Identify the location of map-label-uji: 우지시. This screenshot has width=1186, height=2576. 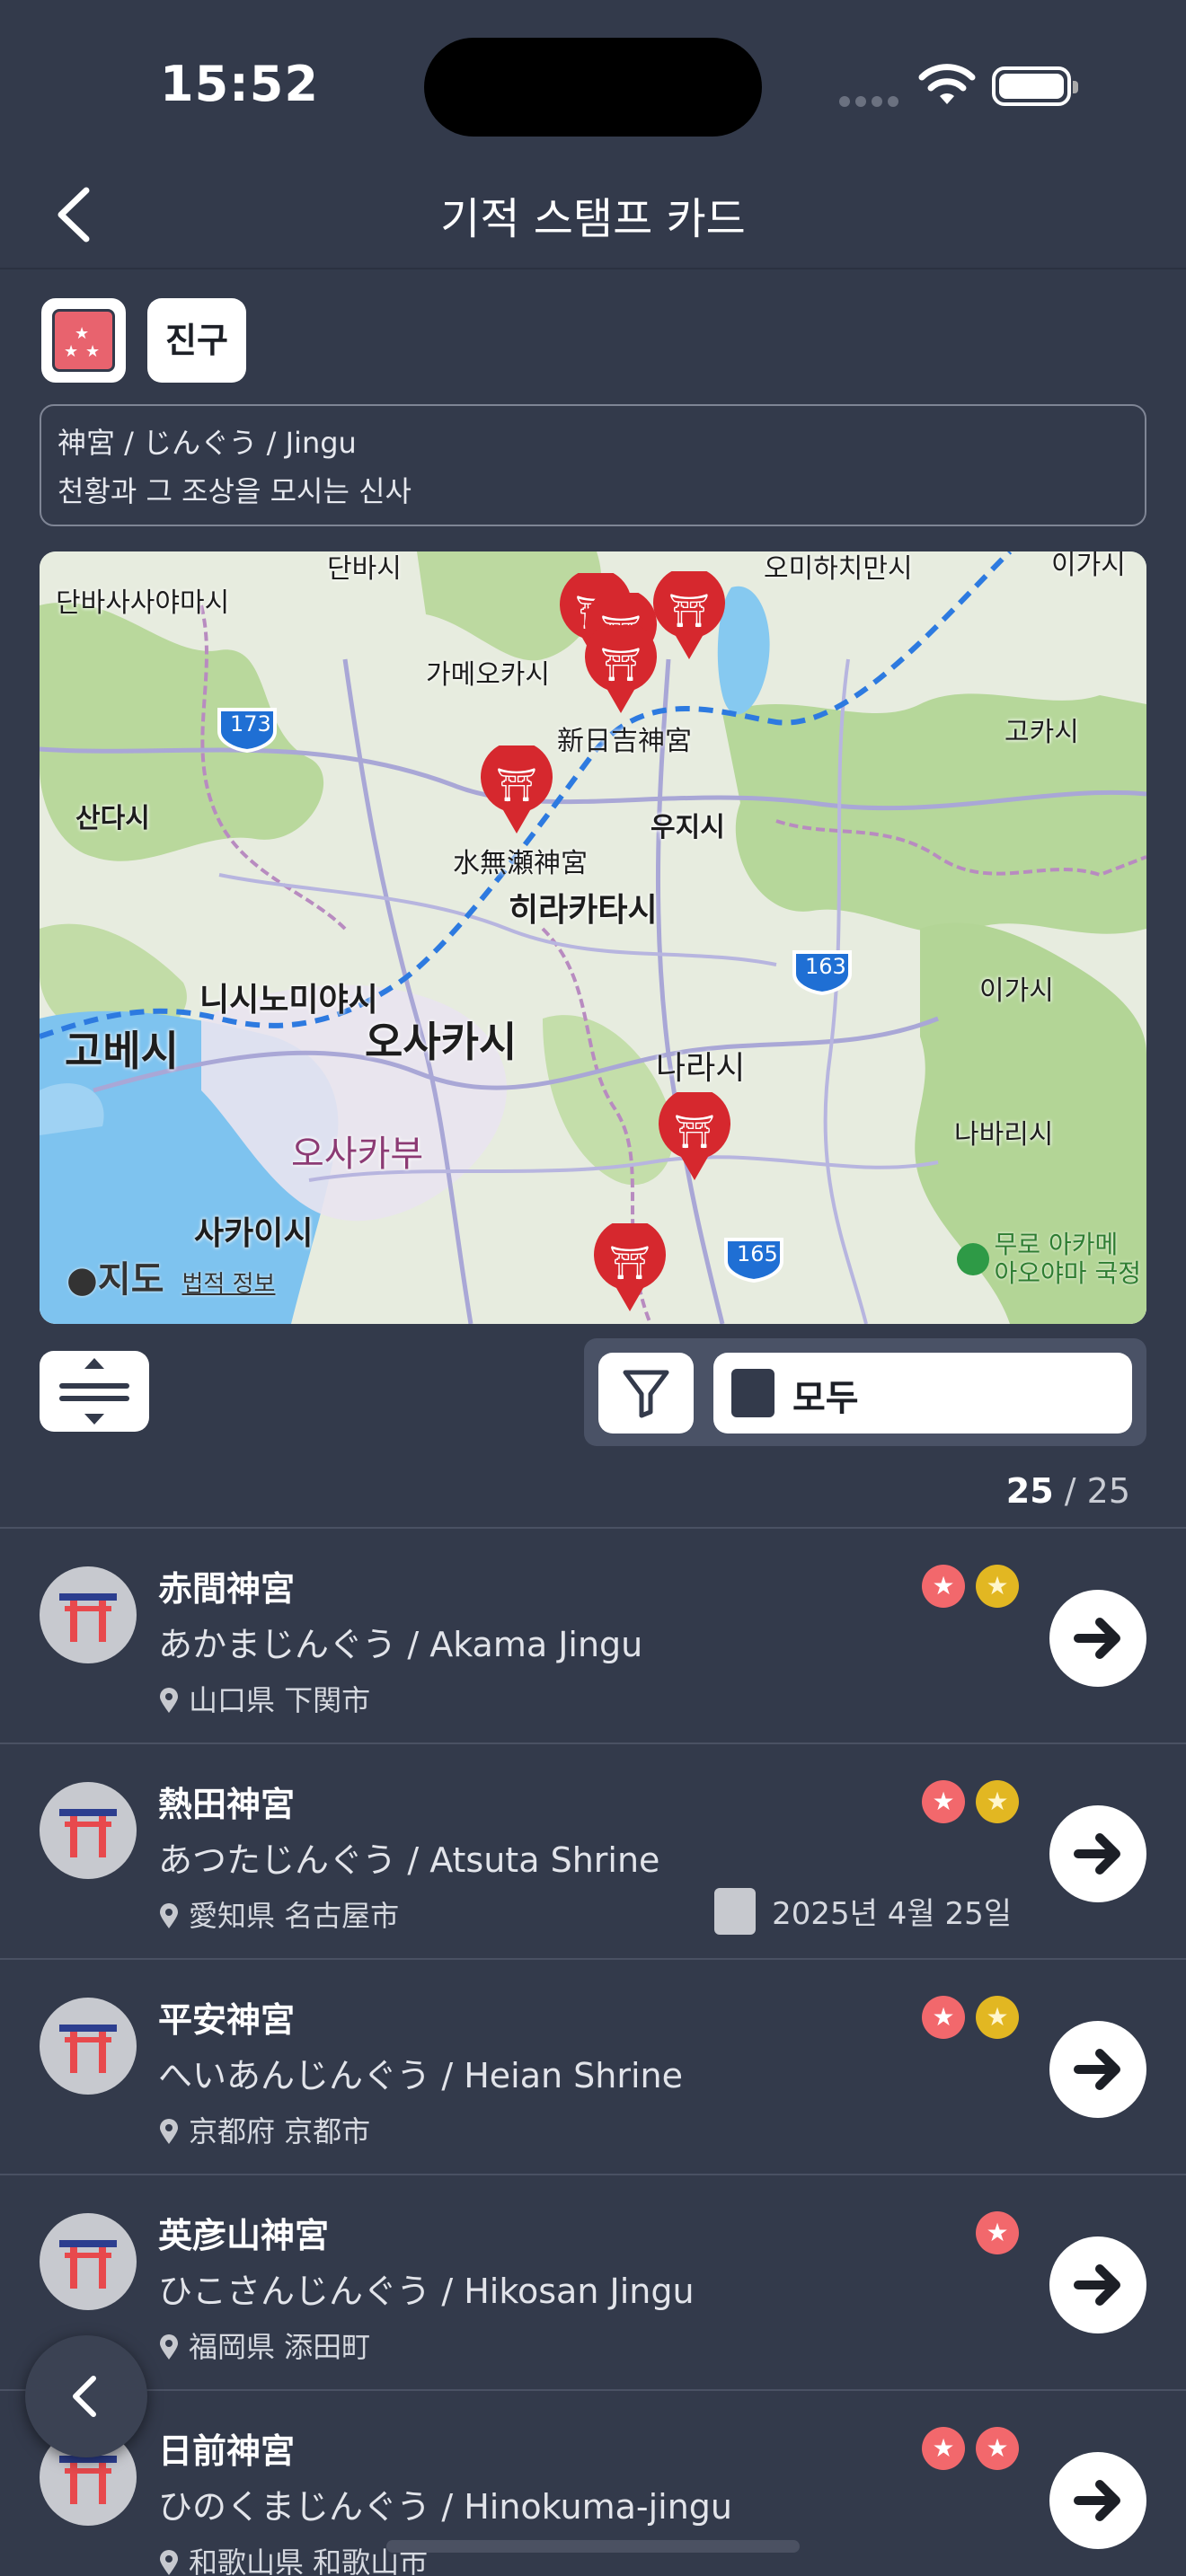
(688, 827).